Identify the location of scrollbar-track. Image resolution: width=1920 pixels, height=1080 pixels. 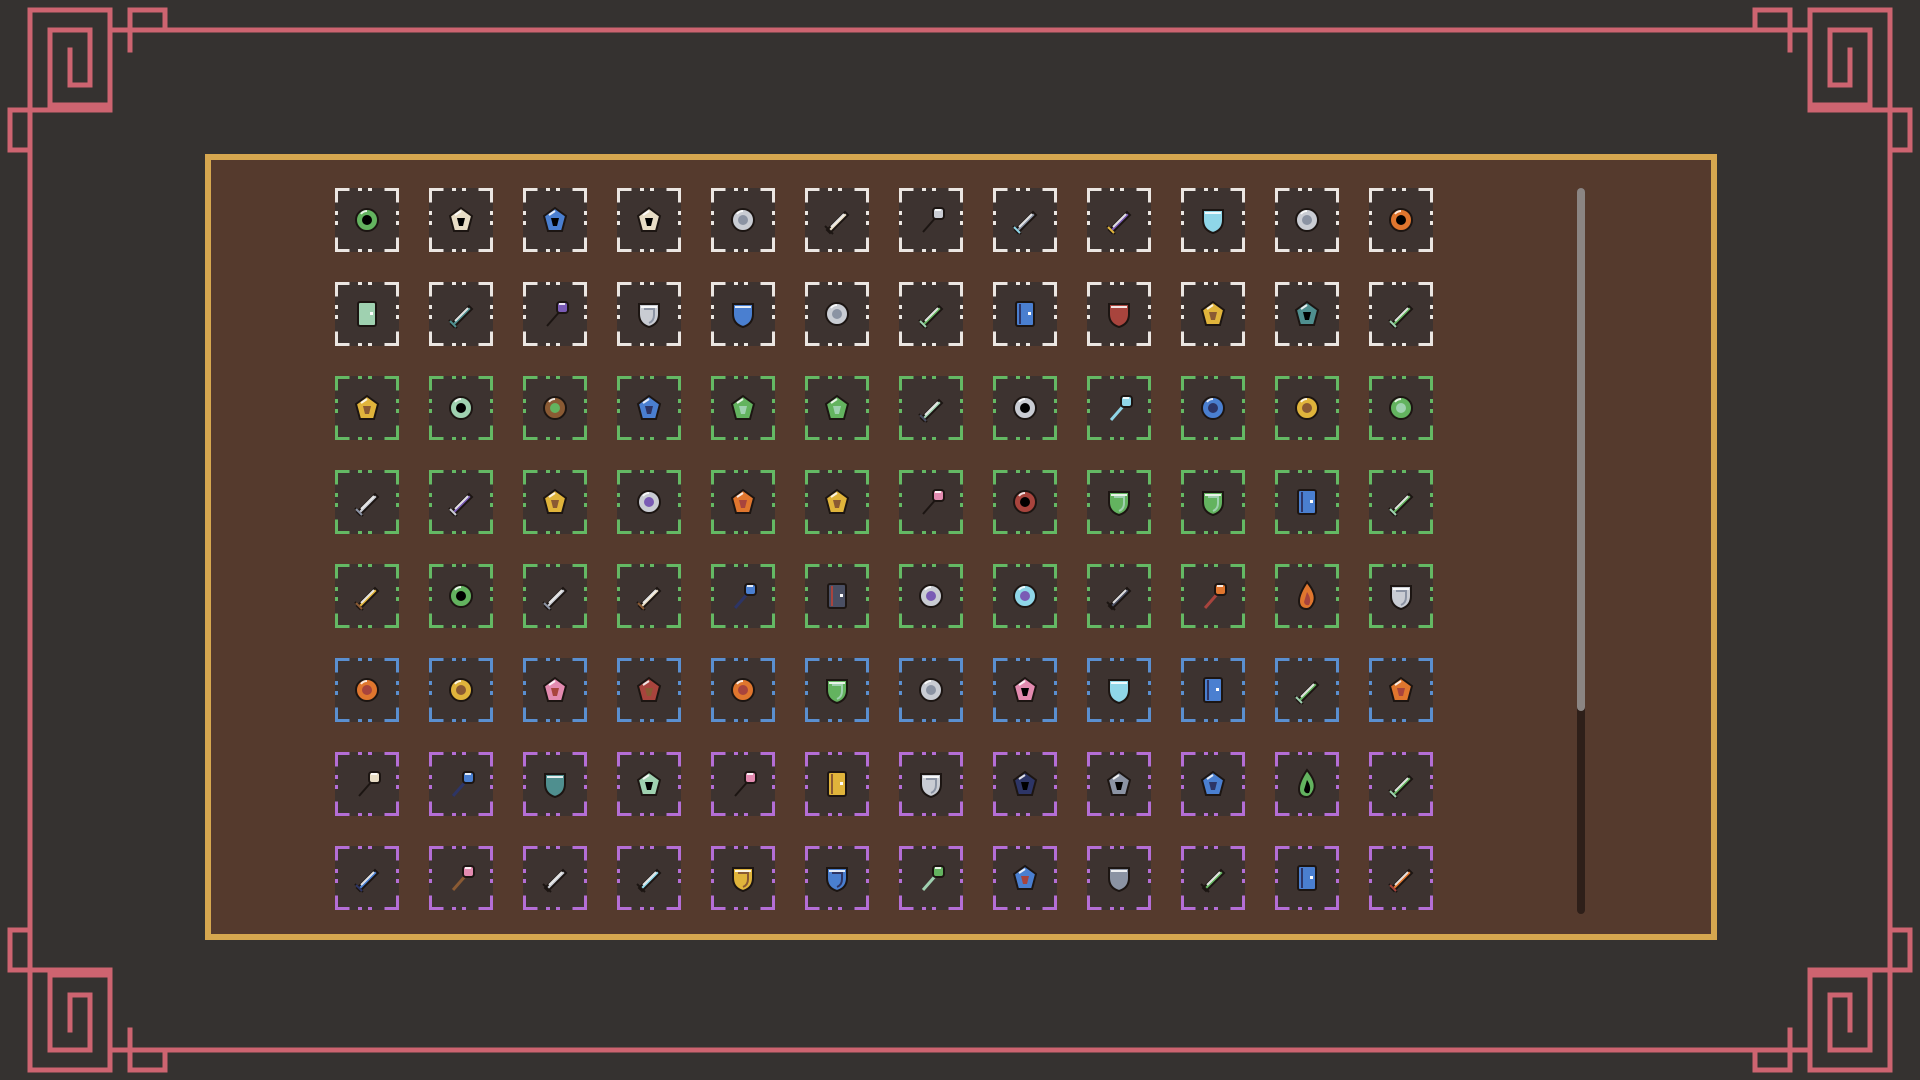
(1581, 551).